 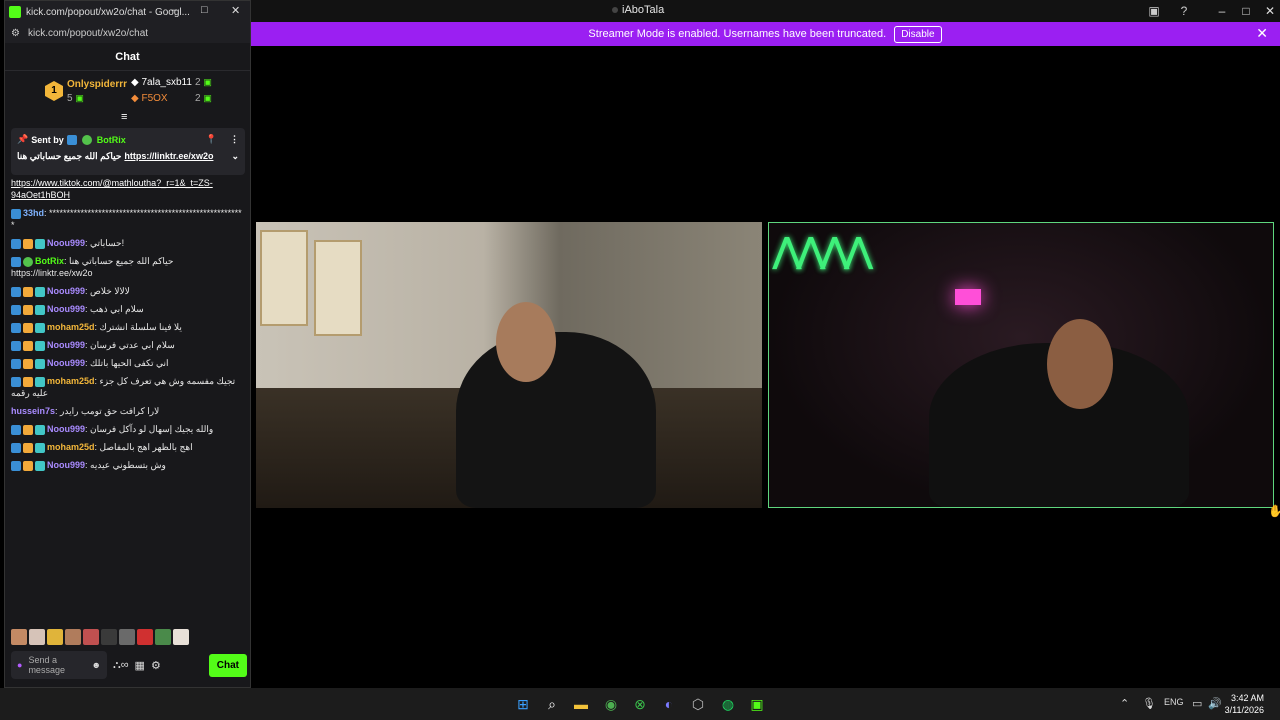 What do you see at coordinates (526, 342) in the screenshot?
I see `streamer-head` at bounding box center [526, 342].